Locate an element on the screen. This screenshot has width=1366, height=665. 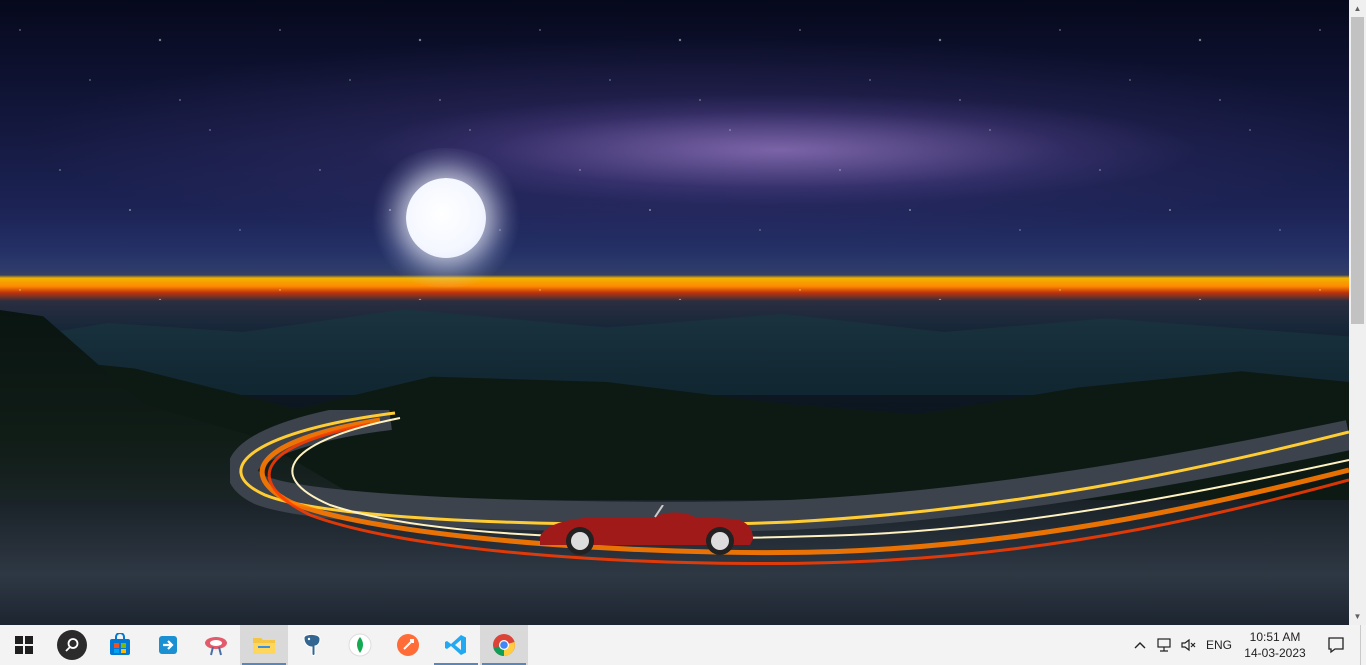
file-explorer-button is located at coordinates (264, 645).